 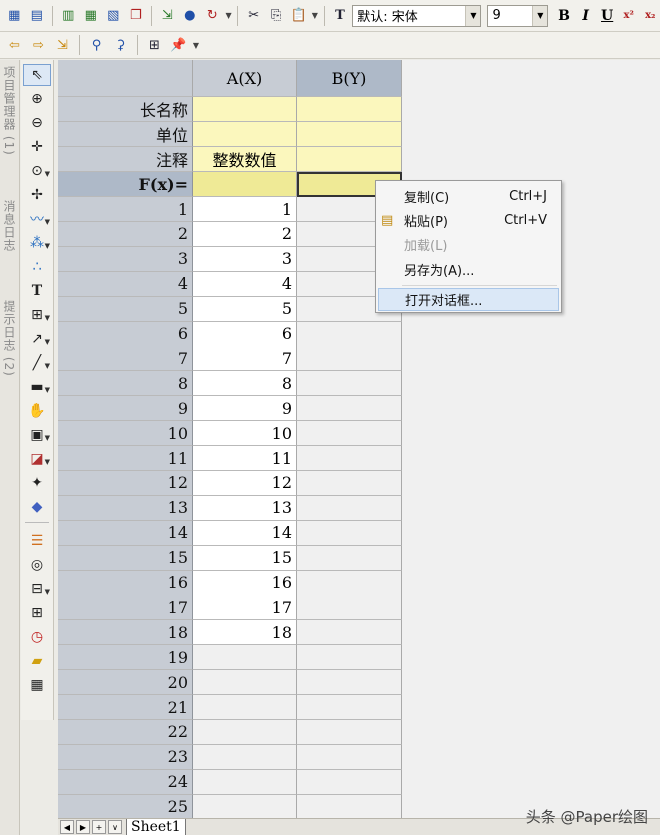 What do you see at coordinates (607, 16) in the screenshot?
I see `underline-button: U` at bounding box center [607, 16].